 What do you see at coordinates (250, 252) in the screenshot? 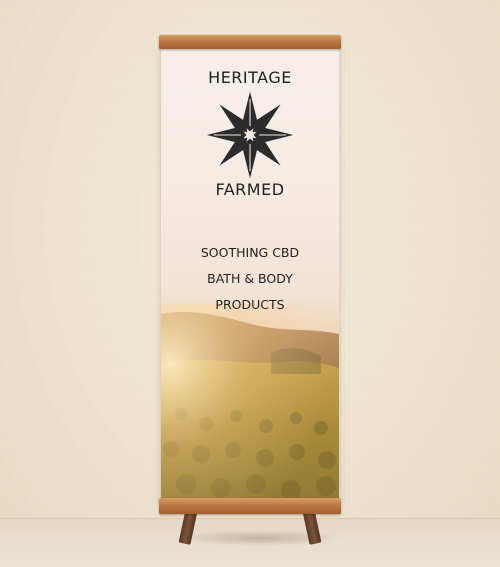
I see `tagline-line: SOOTHING CBD` at bounding box center [250, 252].